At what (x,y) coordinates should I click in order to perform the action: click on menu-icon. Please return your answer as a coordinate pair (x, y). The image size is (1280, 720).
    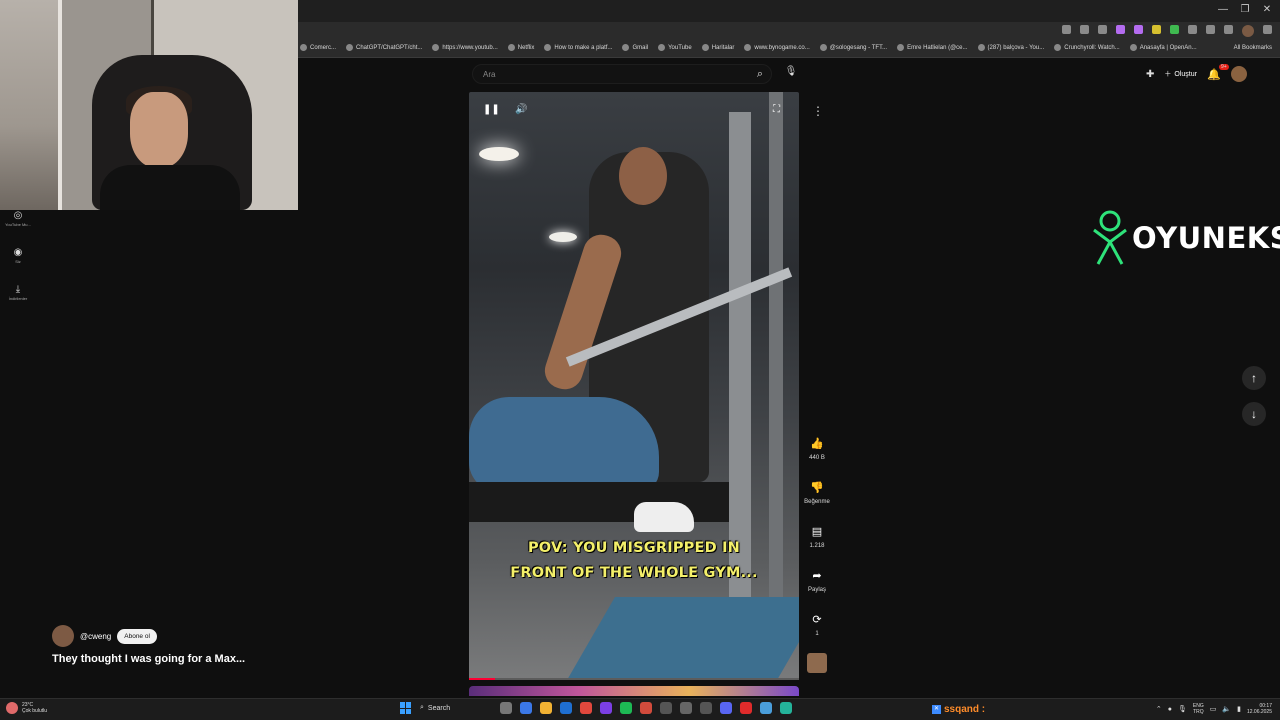
    Looking at the image, I should click on (1267, 29).